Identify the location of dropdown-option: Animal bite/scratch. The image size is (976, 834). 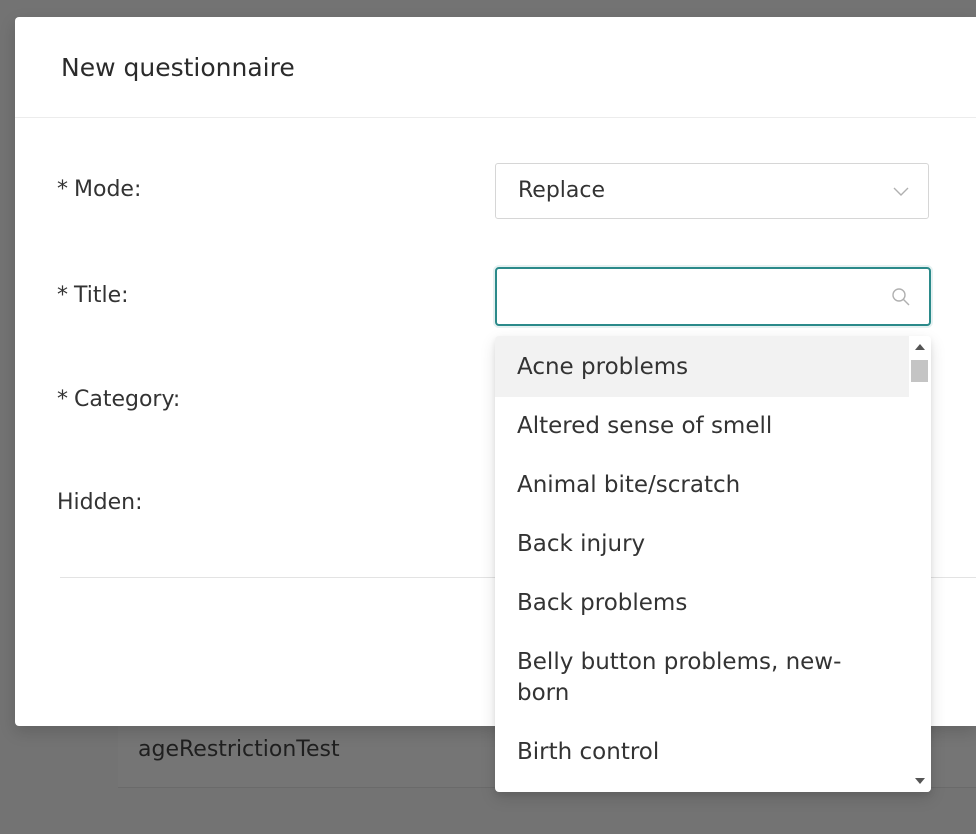
(702, 485).